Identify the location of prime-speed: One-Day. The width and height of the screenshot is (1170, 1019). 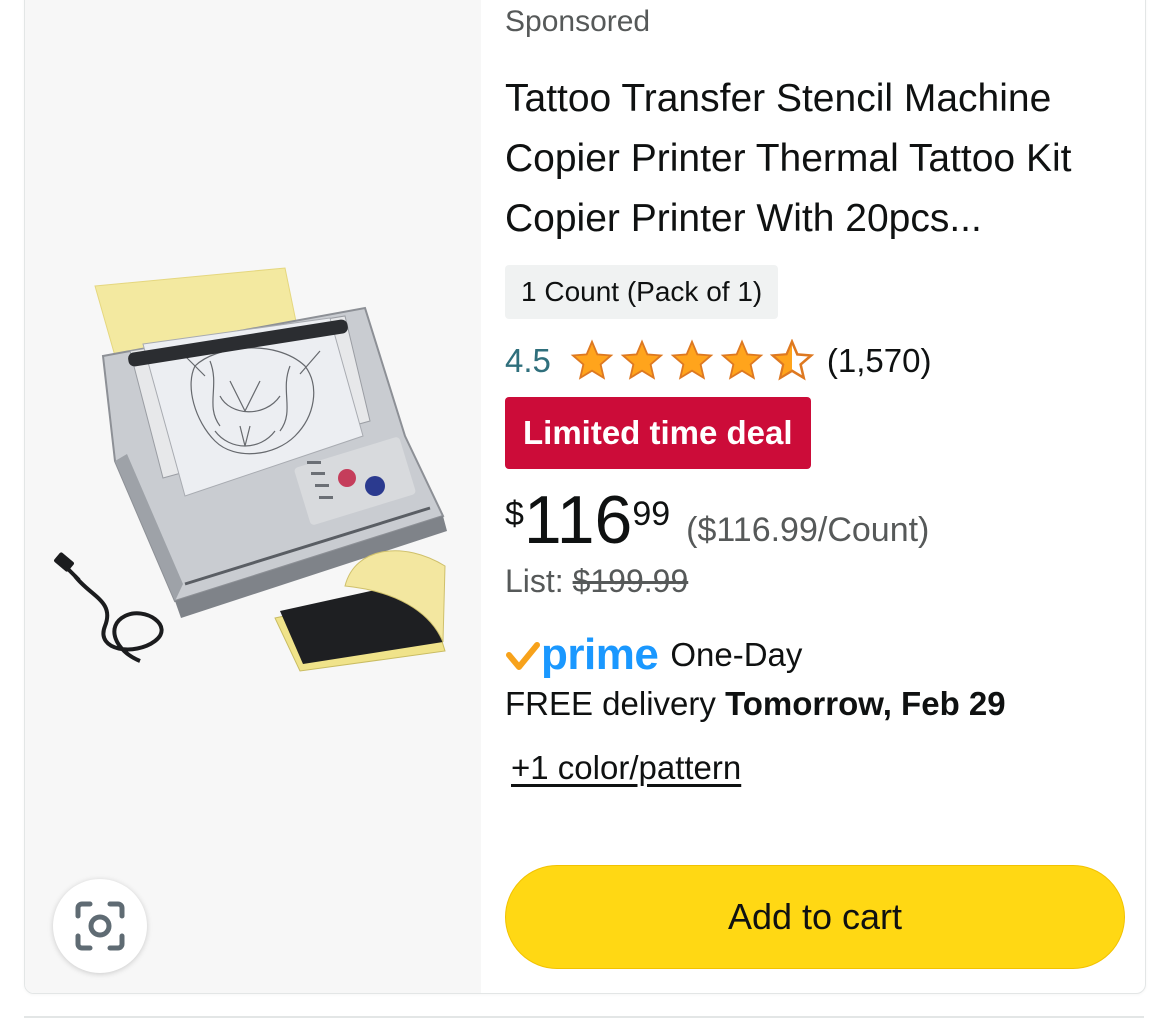
(736, 654).